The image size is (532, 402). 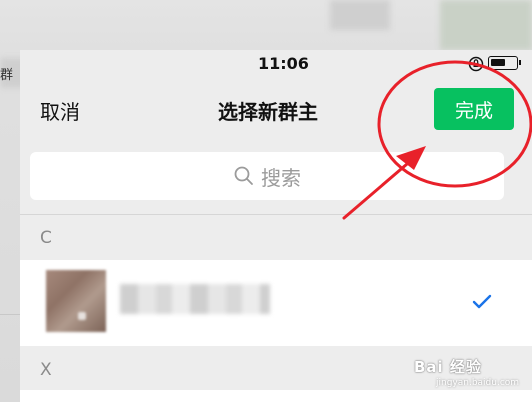 What do you see at coordinates (60, 110) in the screenshot?
I see `cancel-button: 取消` at bounding box center [60, 110].